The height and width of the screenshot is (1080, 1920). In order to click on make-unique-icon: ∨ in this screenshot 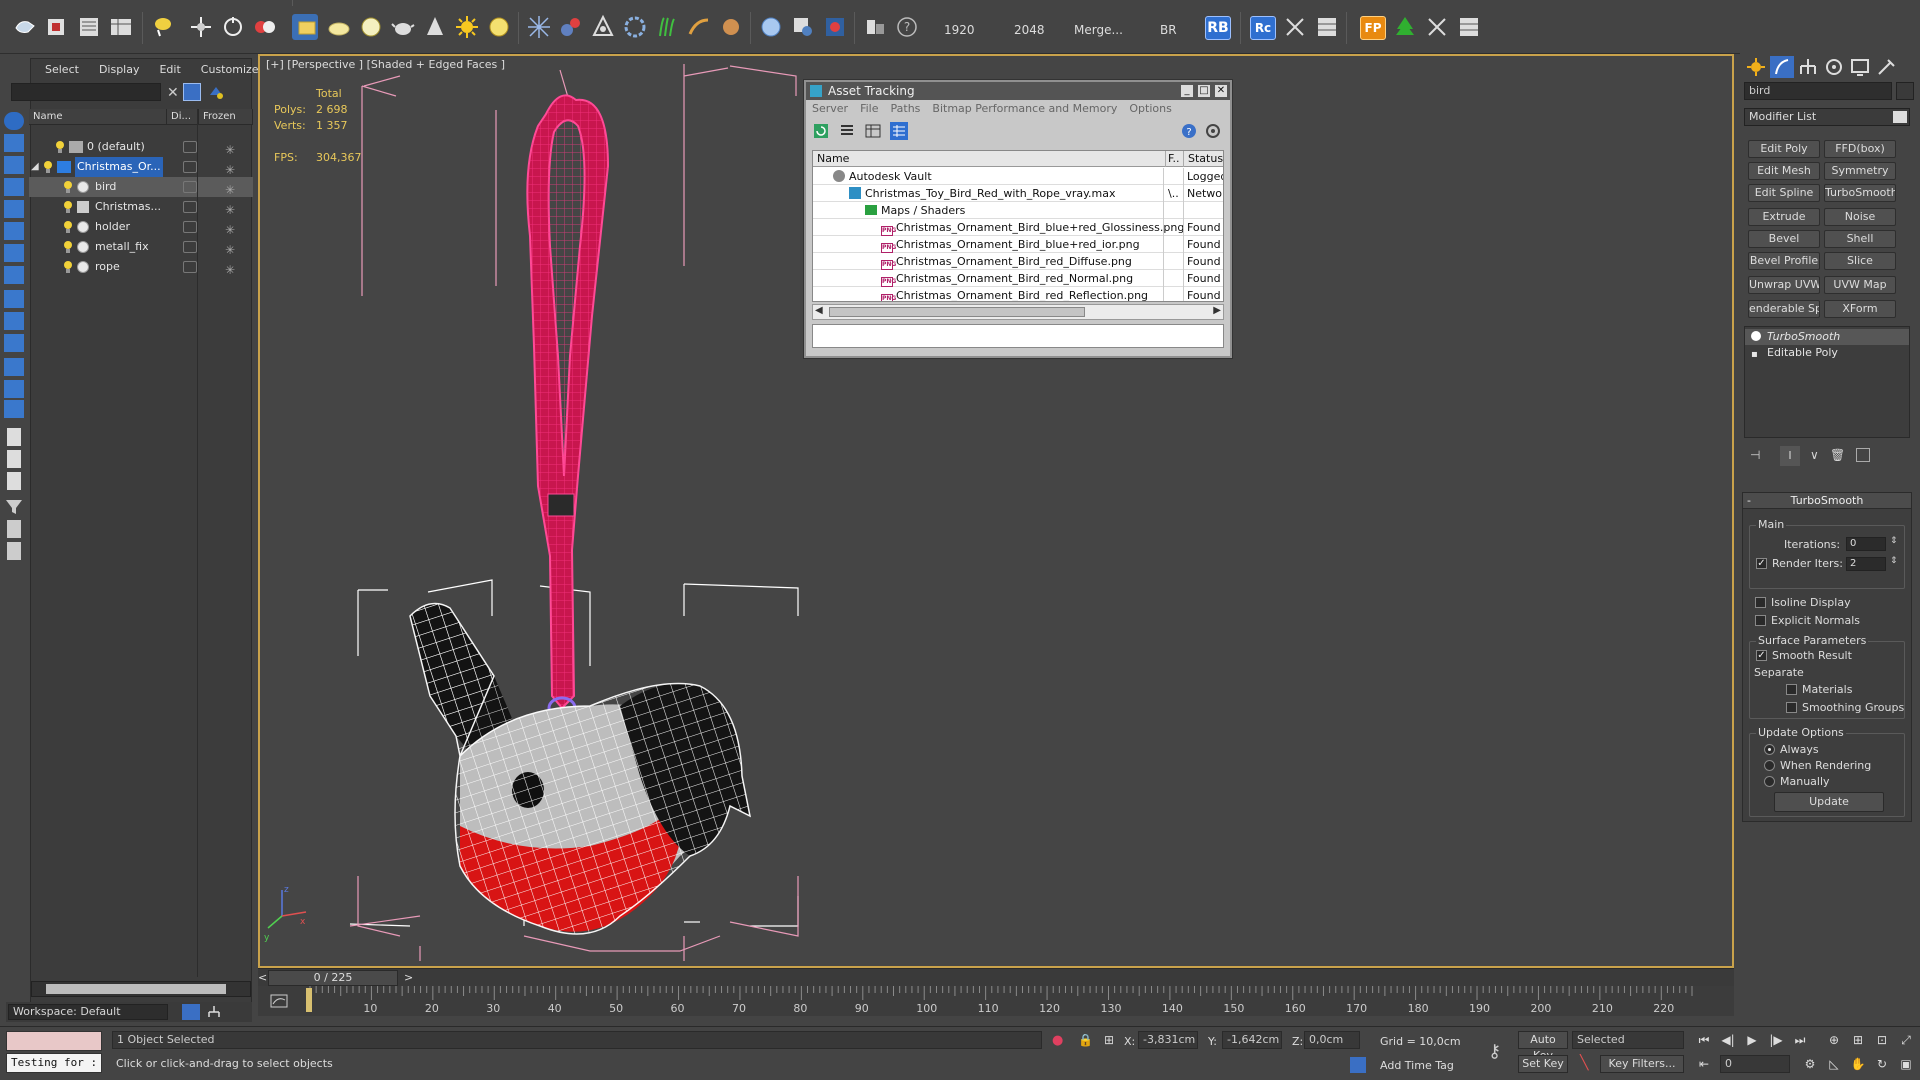, I will do `click(1814, 455)`.